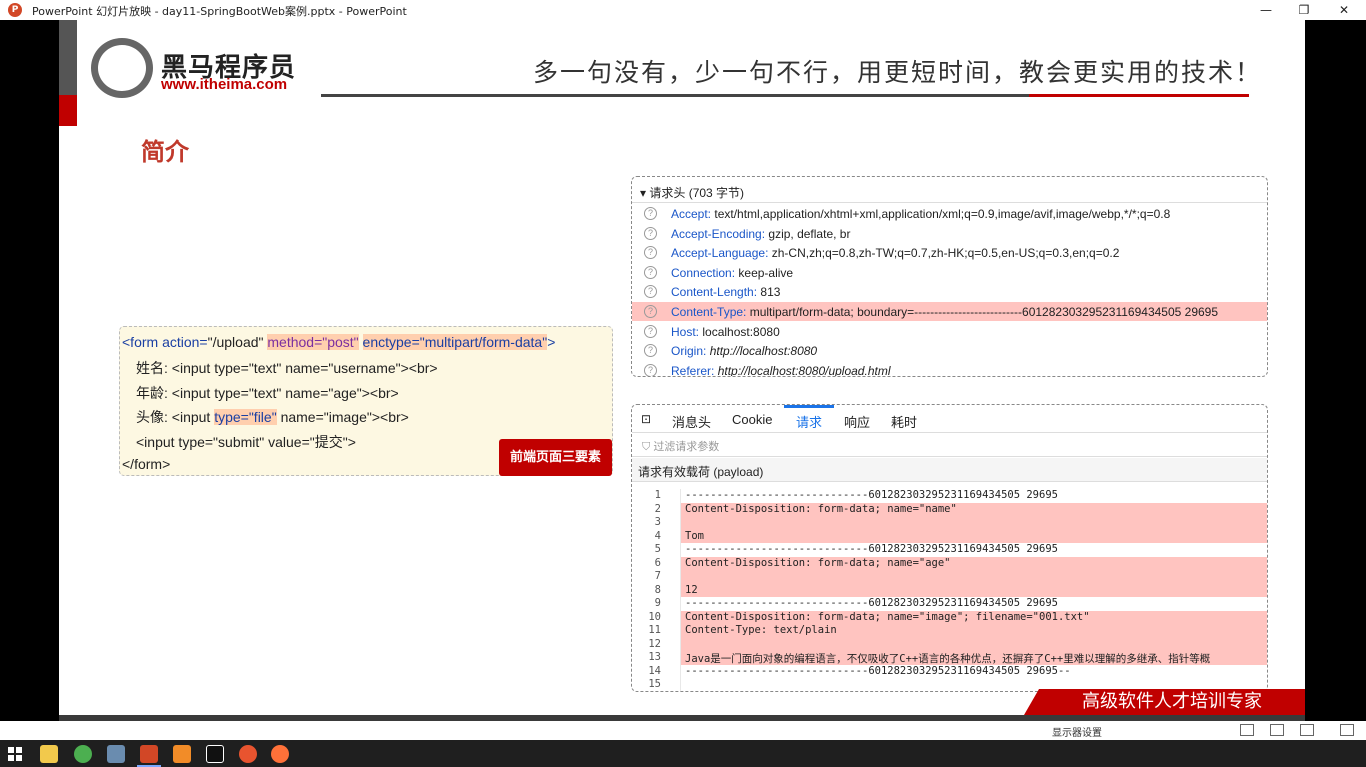 The height and width of the screenshot is (767, 1366). I want to click on header-key: Origin:, so click(689, 351).